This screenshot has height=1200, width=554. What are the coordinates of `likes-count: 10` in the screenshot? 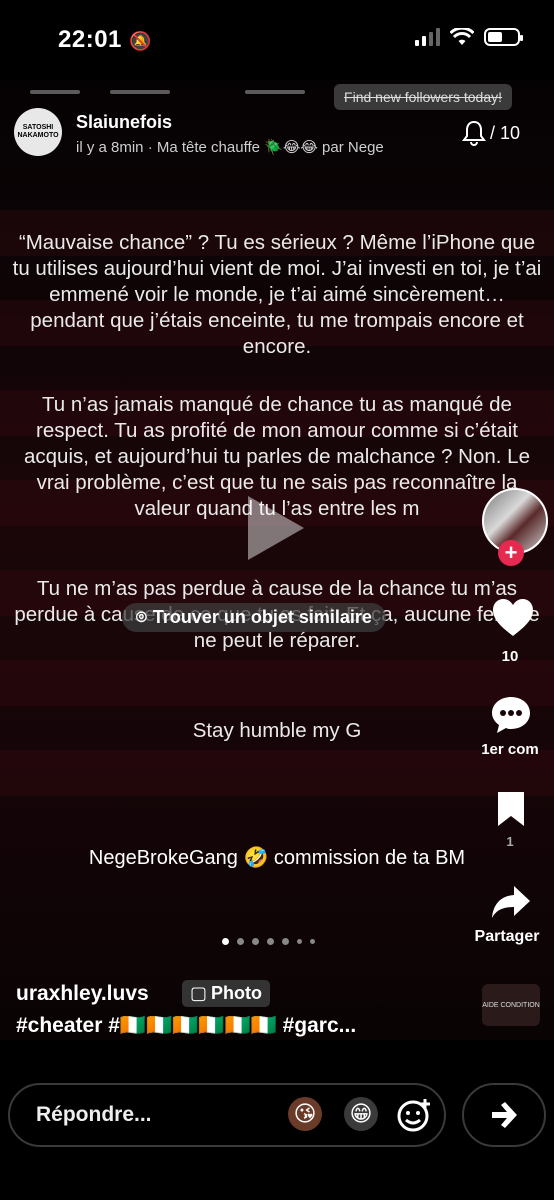 It's located at (510, 656).